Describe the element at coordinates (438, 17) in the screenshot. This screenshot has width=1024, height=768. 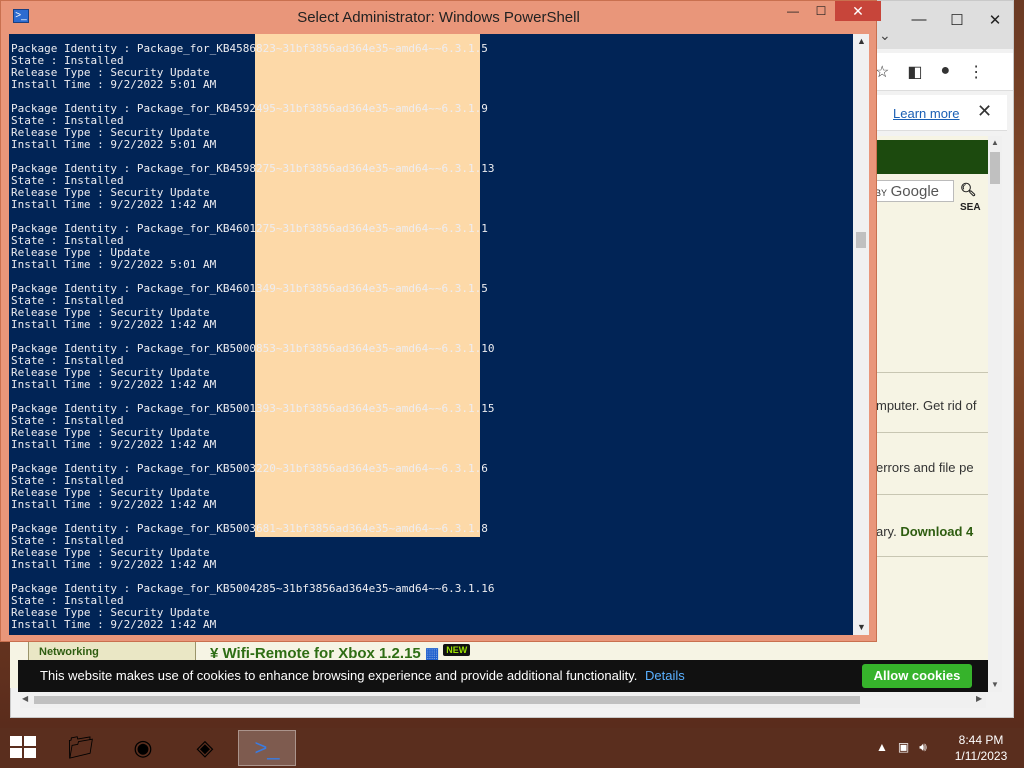
I see `window-title: Select Administrator: Windows PowerShell` at that location.